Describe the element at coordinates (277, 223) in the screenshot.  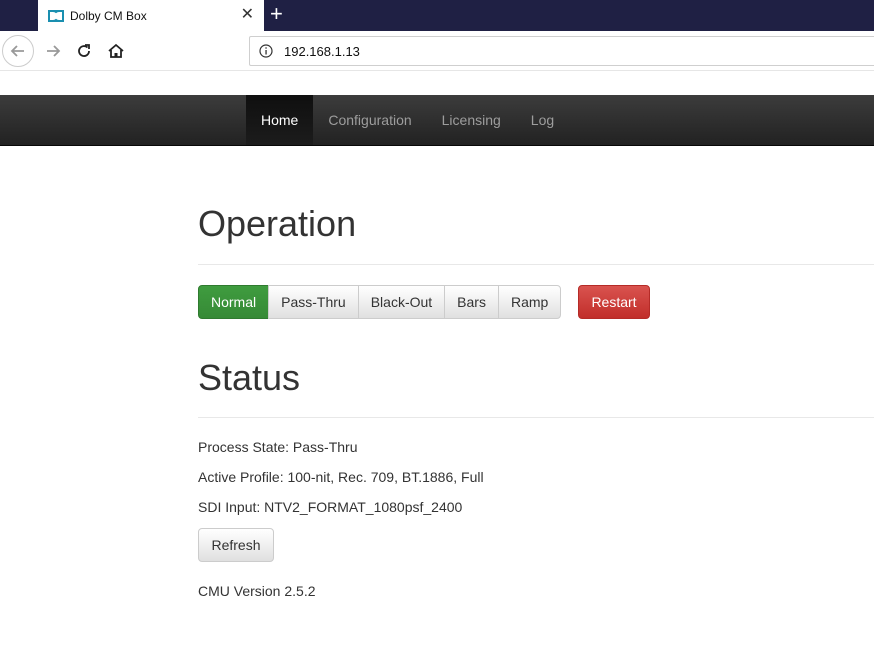
I see `operation-heading: Operation` at that location.